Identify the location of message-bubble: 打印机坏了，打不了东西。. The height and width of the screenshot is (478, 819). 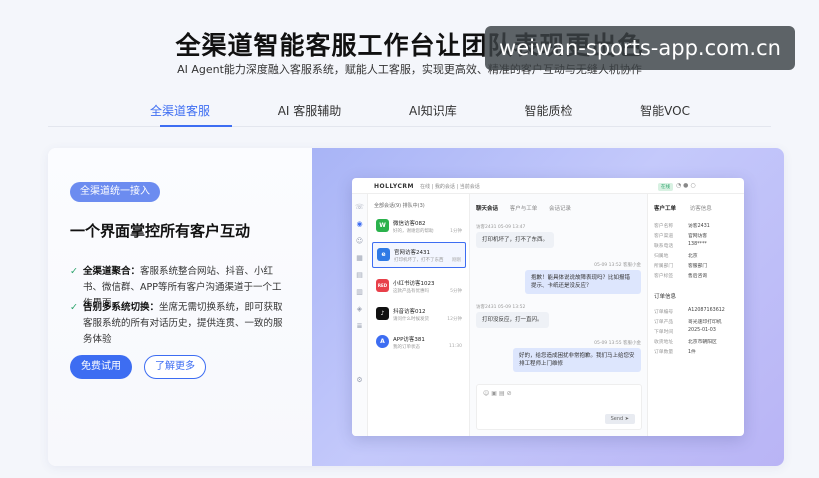
(515, 240).